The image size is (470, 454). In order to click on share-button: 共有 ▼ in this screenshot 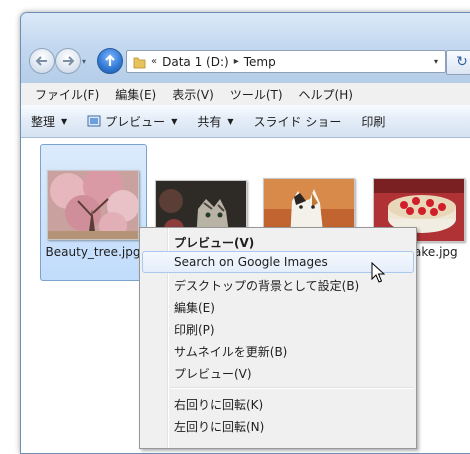, I will do `click(215, 121)`.